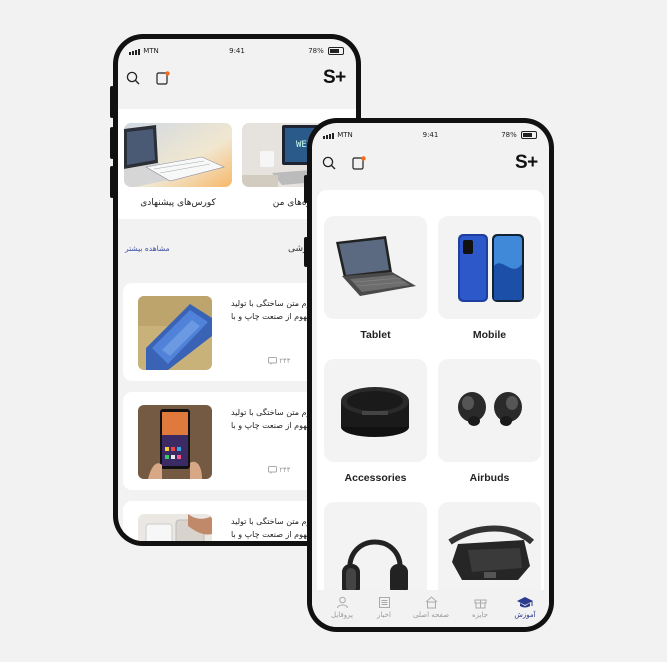 The image size is (667, 662). I want to click on course-image-laptop-notebook, so click(178, 155).